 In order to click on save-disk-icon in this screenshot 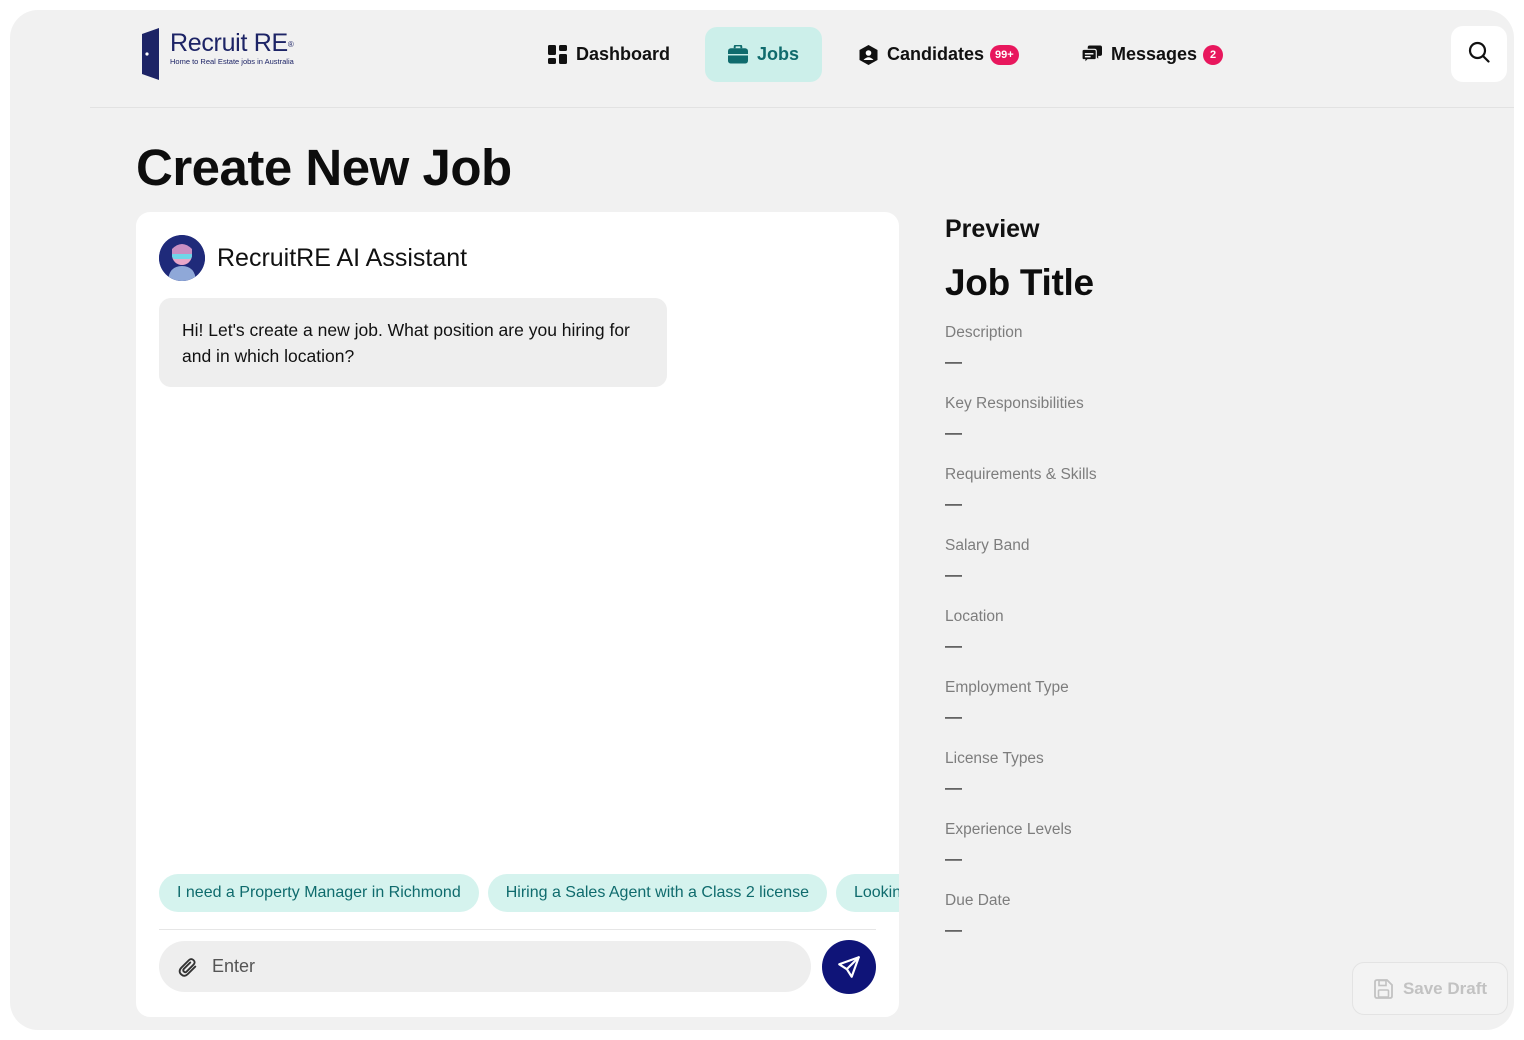, I will do `click(1383, 988)`.